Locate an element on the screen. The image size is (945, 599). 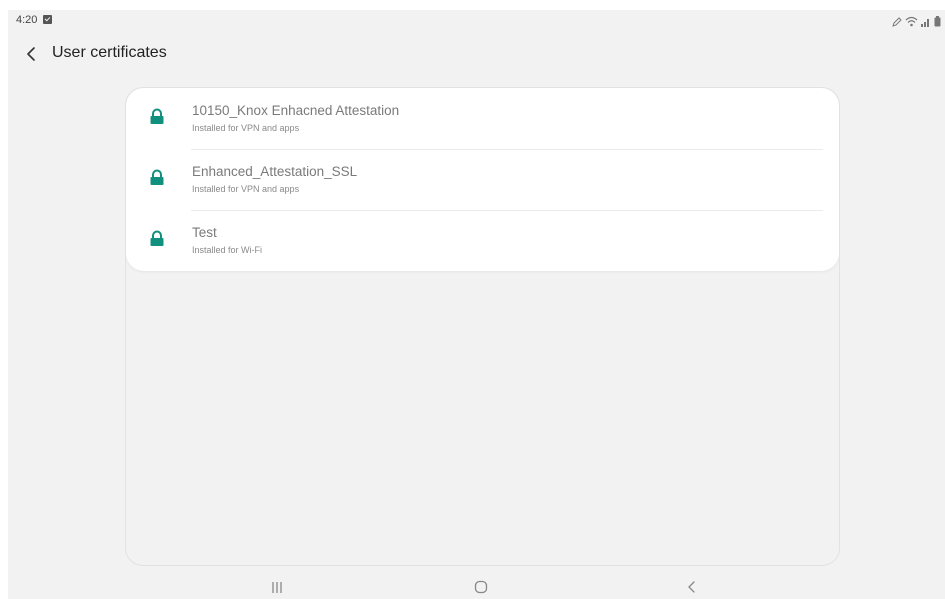
nav-back-button is located at coordinates (691, 587).